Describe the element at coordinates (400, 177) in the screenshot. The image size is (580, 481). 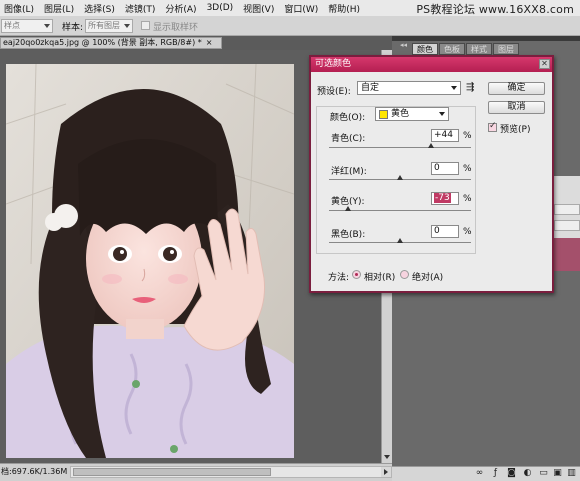
I see `magenta-slider-thumb` at that location.